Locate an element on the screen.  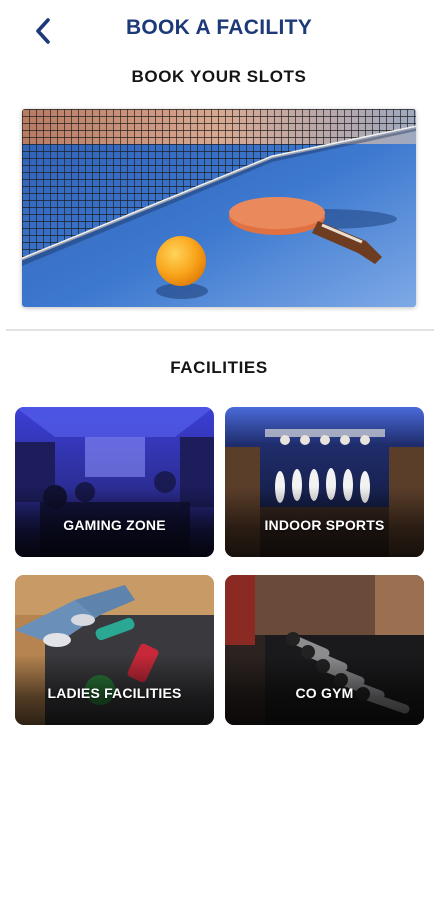
facilities-heading: FACILITIES is located at coordinates (219, 367).